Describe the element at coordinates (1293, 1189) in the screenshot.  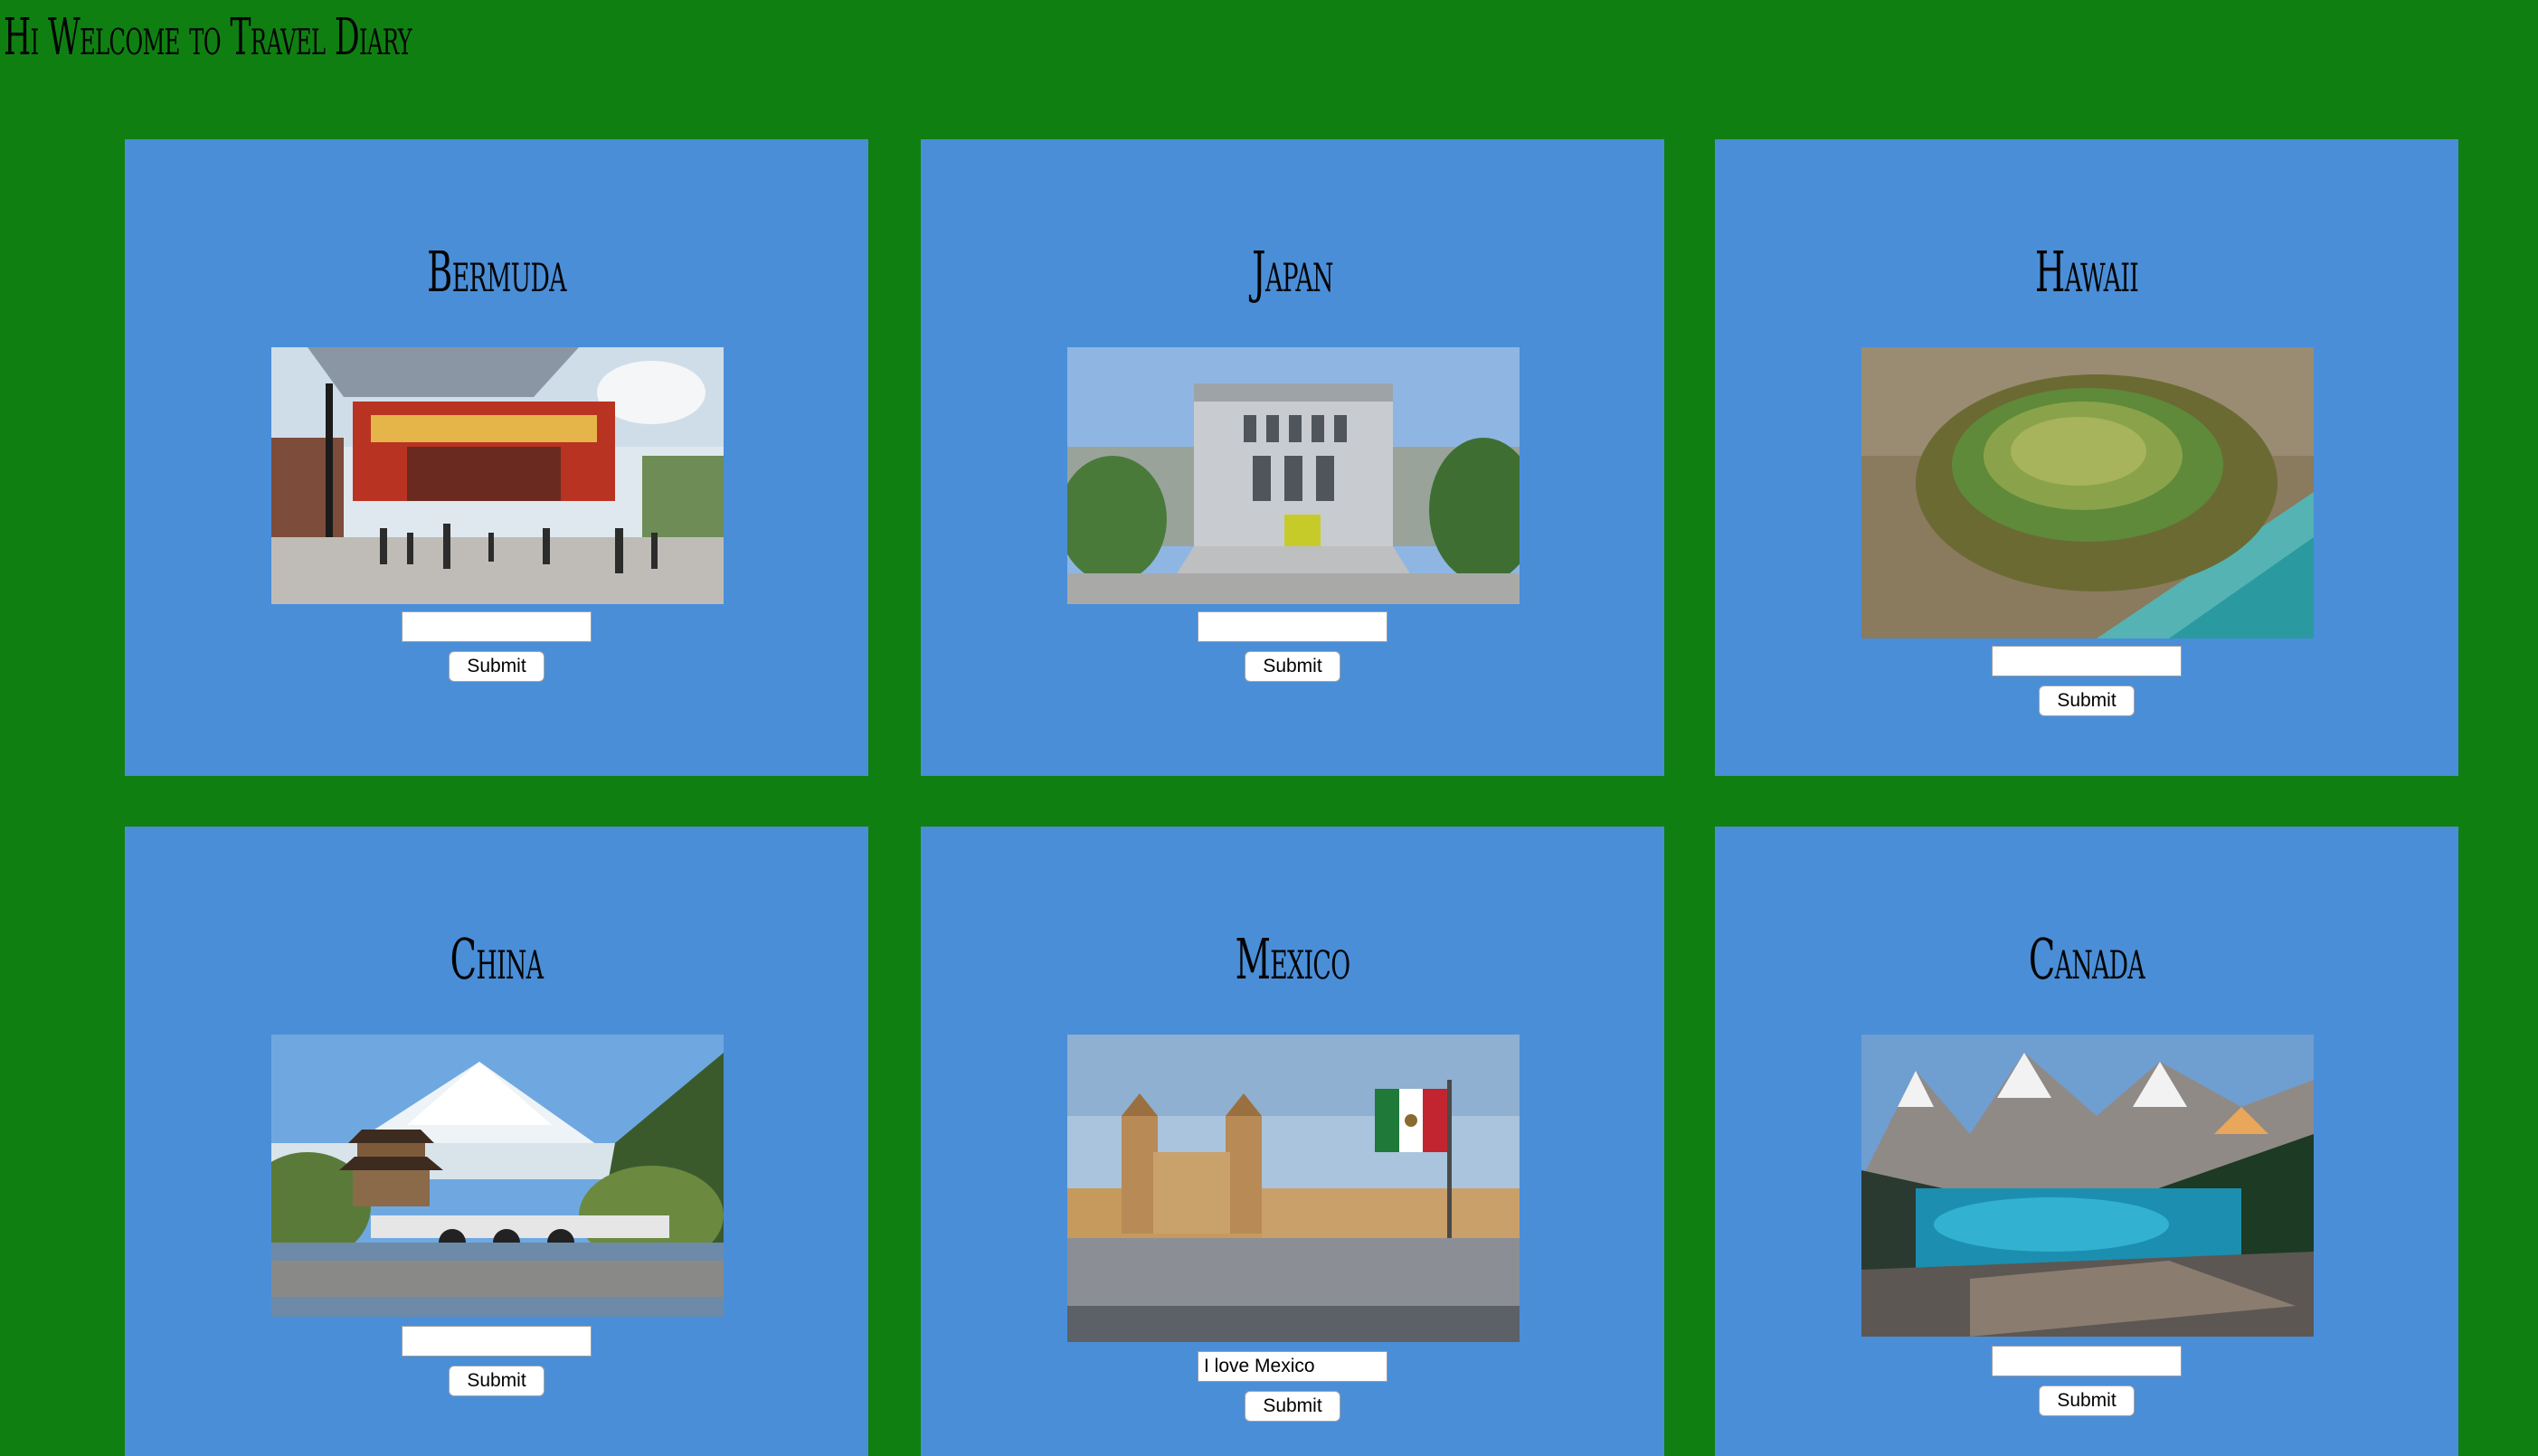
I see `cathedral-plaza-flag-photo` at that location.